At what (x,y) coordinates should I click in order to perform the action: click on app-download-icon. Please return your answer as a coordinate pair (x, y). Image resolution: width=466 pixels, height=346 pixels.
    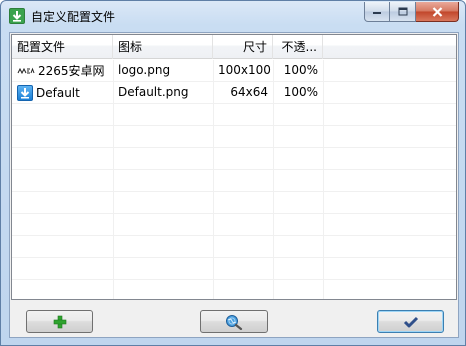
    Looking at the image, I should click on (17, 16).